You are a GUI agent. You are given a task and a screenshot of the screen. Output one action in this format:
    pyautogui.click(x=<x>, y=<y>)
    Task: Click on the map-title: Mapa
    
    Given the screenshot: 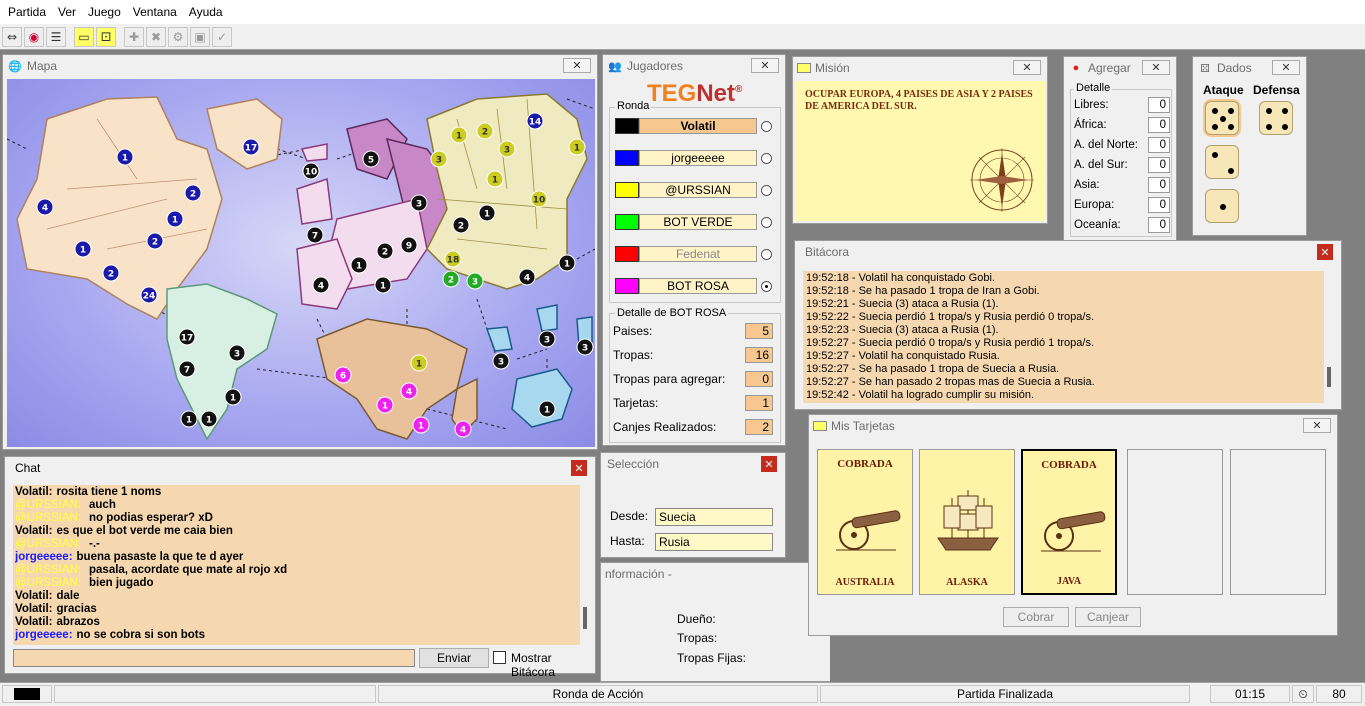 What is the action you would take?
    pyautogui.click(x=42, y=66)
    